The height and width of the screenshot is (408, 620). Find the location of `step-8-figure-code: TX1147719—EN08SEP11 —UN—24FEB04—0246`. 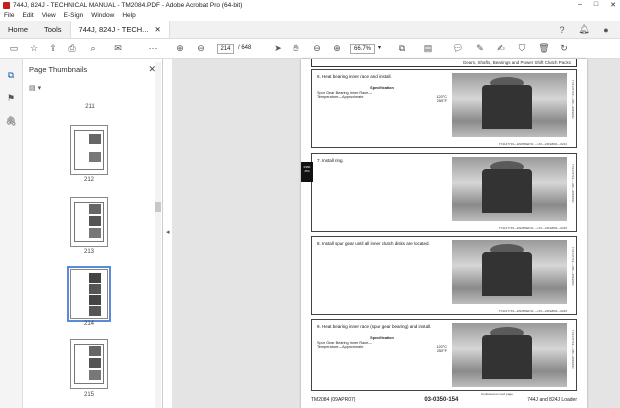

step-8-figure-code: TX1147719—EN08SEP11 —UN—24FEB04—0246 is located at coordinates (532, 311).